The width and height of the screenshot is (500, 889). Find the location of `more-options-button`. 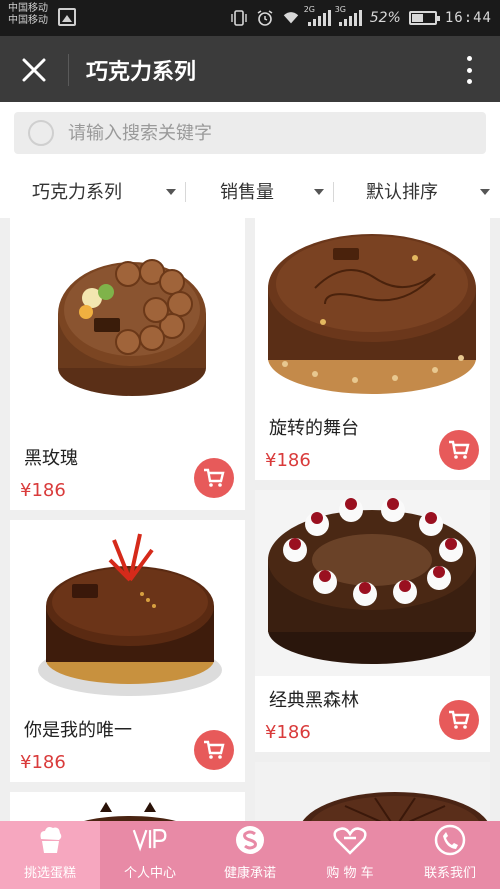

more-options-button is located at coordinates (469, 70).